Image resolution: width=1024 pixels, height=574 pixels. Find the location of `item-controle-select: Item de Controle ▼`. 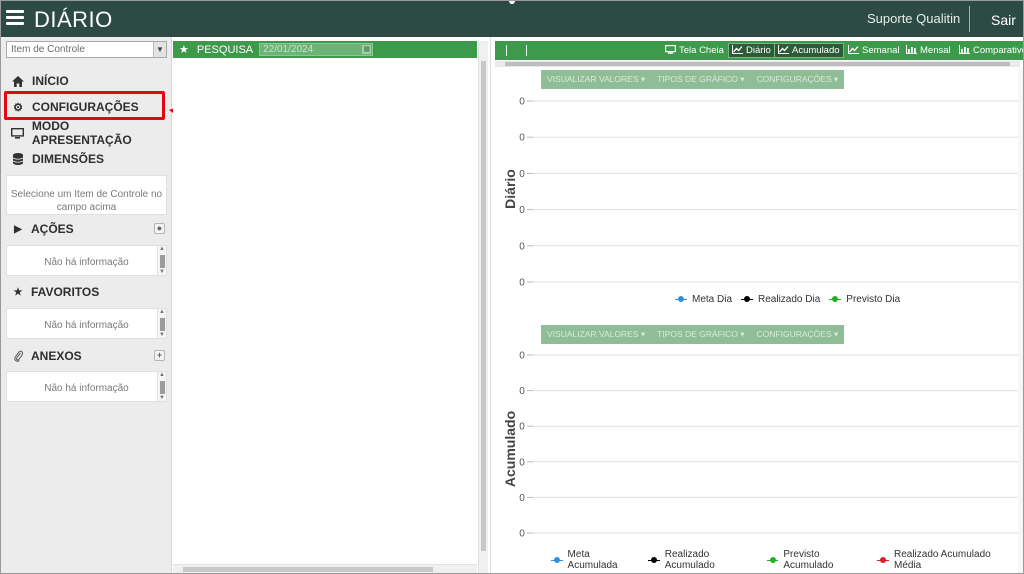

item-controle-select: Item de Controle ▼ is located at coordinates (86, 49).